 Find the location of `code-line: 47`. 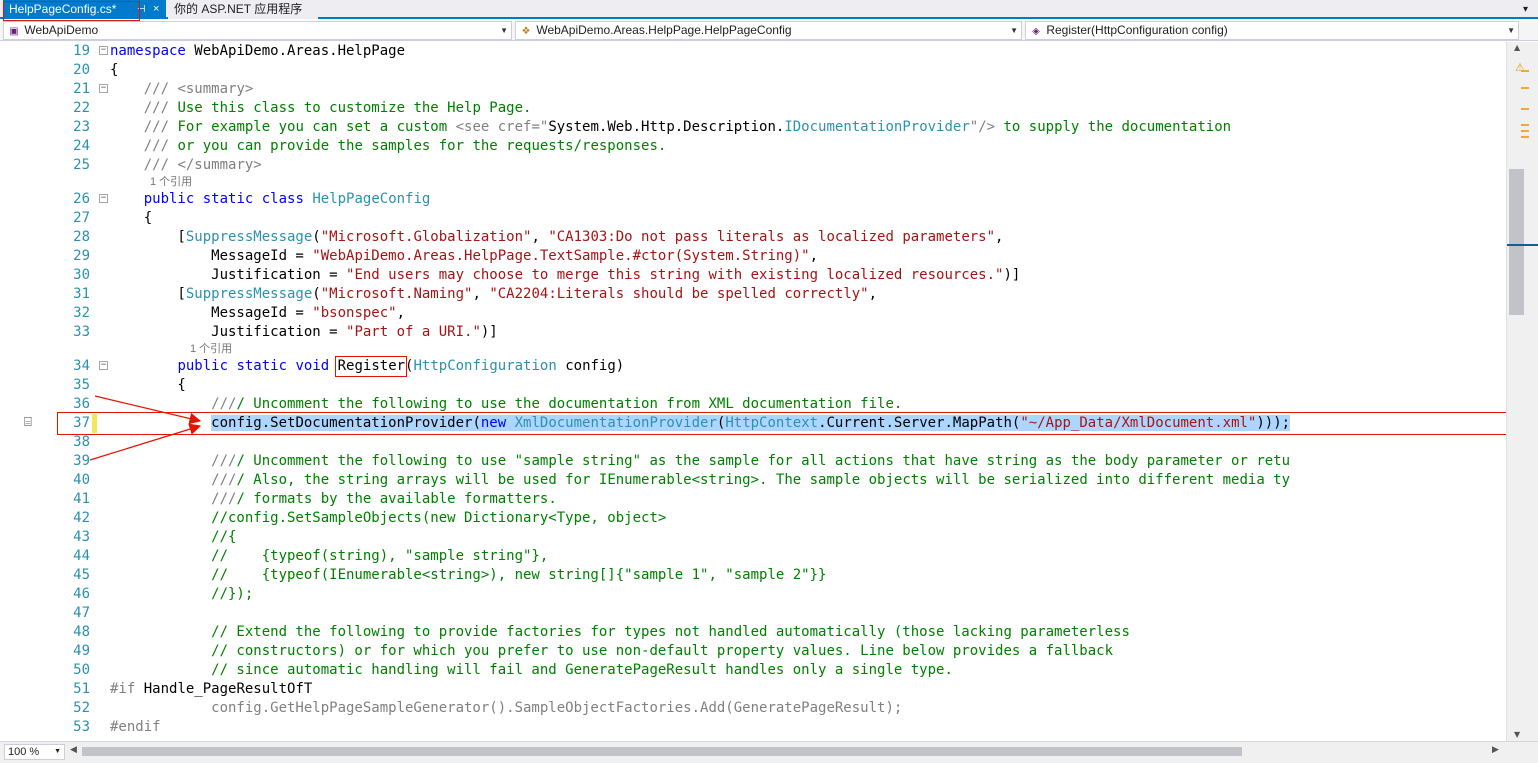

code-line: 47 is located at coordinates (753, 613).